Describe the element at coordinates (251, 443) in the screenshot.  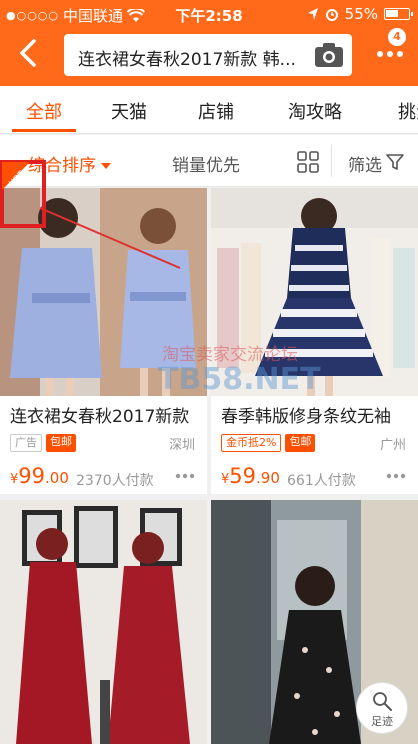
I see `coin-discount-tag: 金币抵2%` at that location.